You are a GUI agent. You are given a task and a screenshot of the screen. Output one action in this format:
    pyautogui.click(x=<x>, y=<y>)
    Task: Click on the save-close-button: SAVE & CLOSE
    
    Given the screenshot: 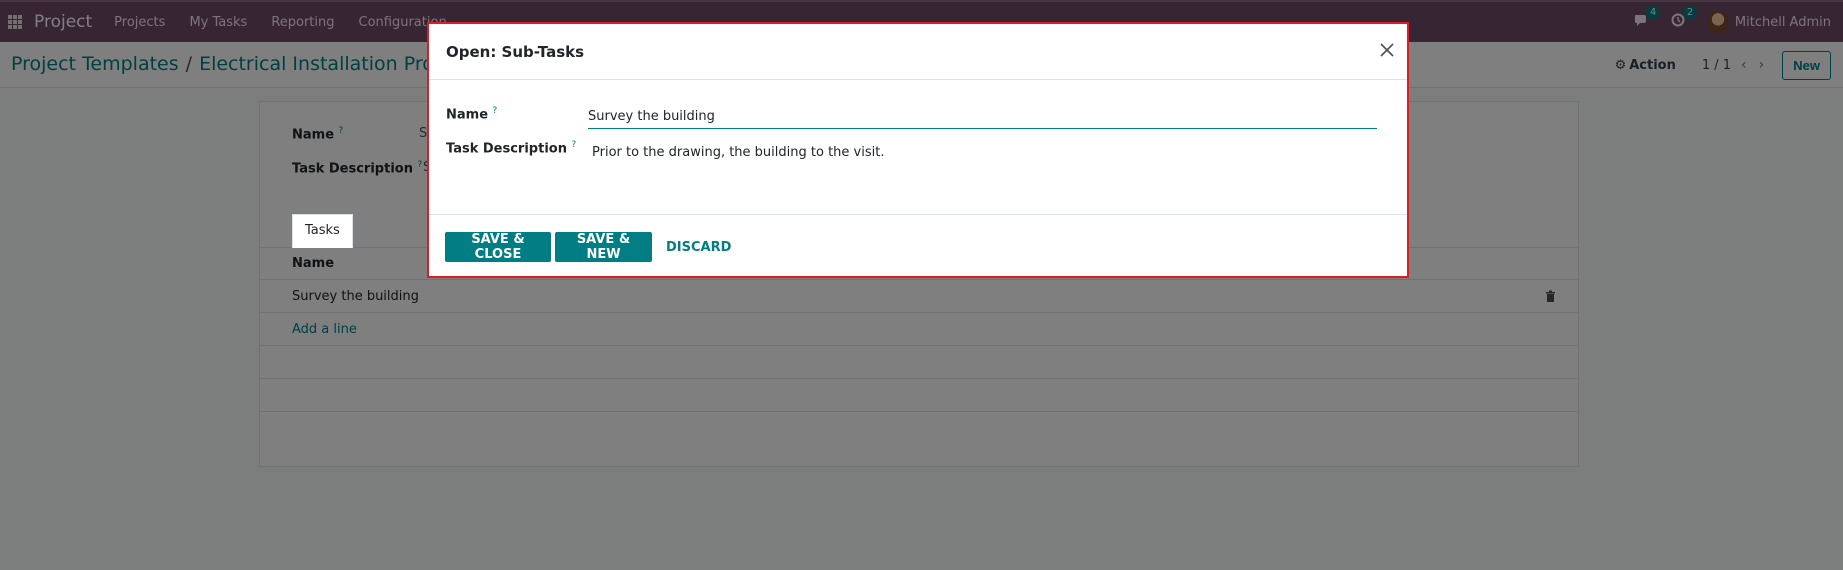 What is the action you would take?
    pyautogui.click(x=498, y=247)
    